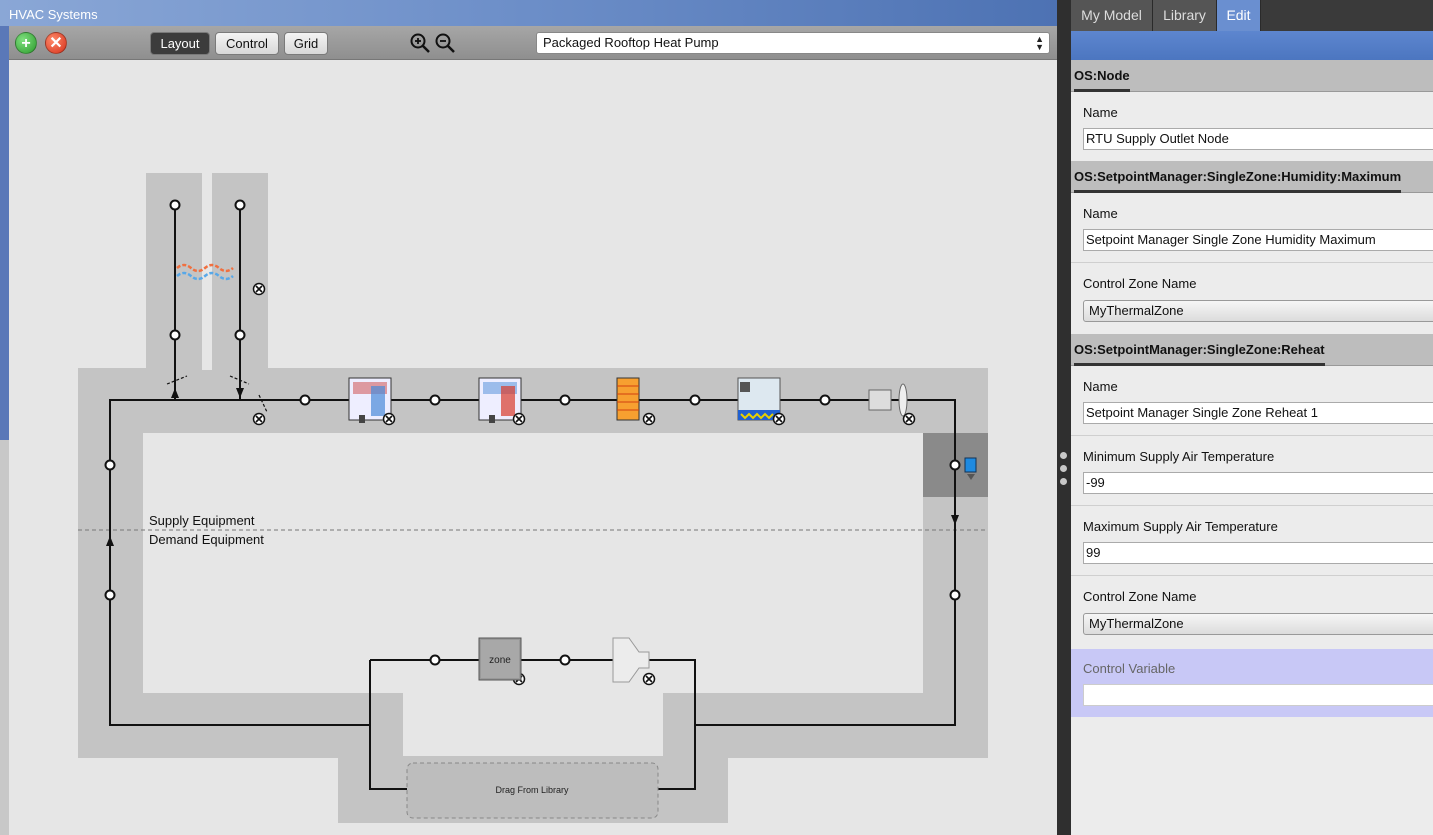 This screenshot has height=835, width=1433. I want to click on zone-label: zone, so click(500, 660).